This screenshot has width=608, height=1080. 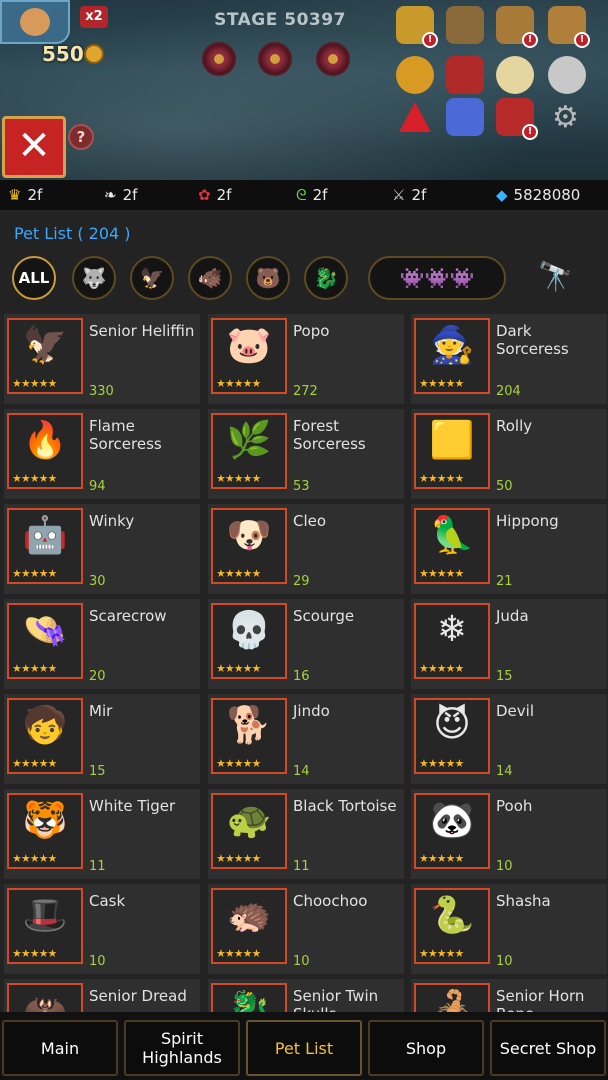 What do you see at coordinates (45, 546) in the screenshot?
I see `pet-portrait: 🤖 ★★★★★` at bounding box center [45, 546].